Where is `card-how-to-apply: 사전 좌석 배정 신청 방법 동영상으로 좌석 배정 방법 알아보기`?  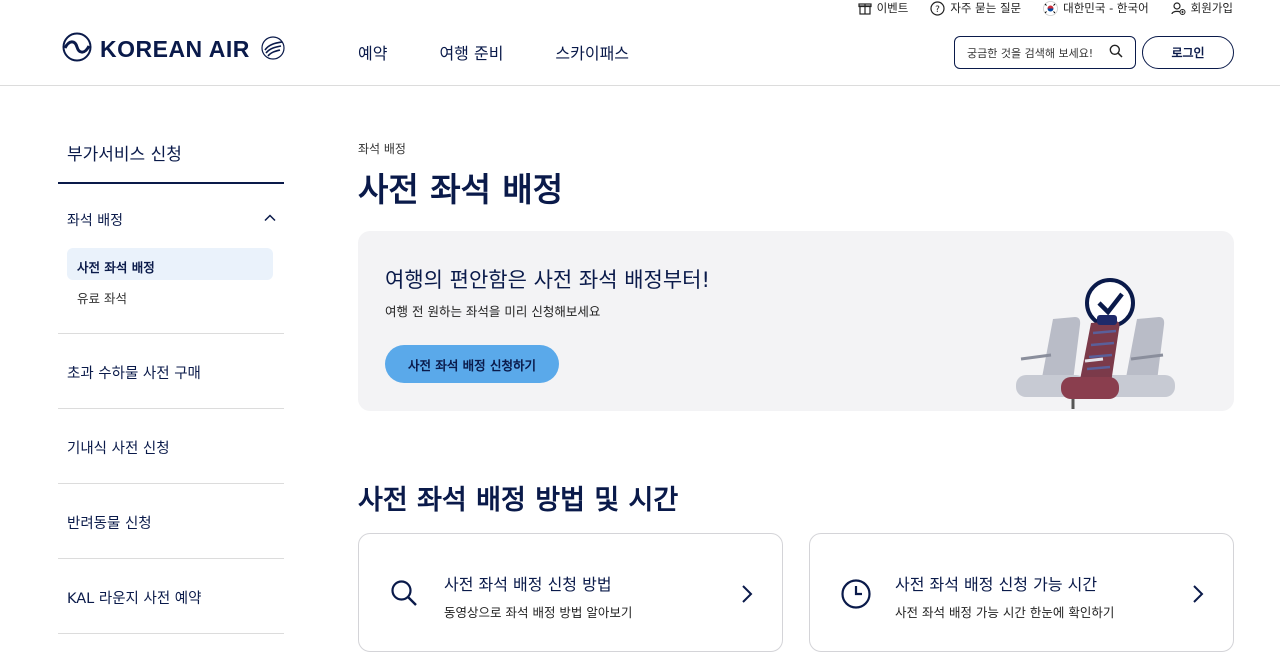 card-how-to-apply: 사전 좌석 배정 신청 방법 동영상으로 좌석 배정 방법 알아보기 is located at coordinates (570, 592).